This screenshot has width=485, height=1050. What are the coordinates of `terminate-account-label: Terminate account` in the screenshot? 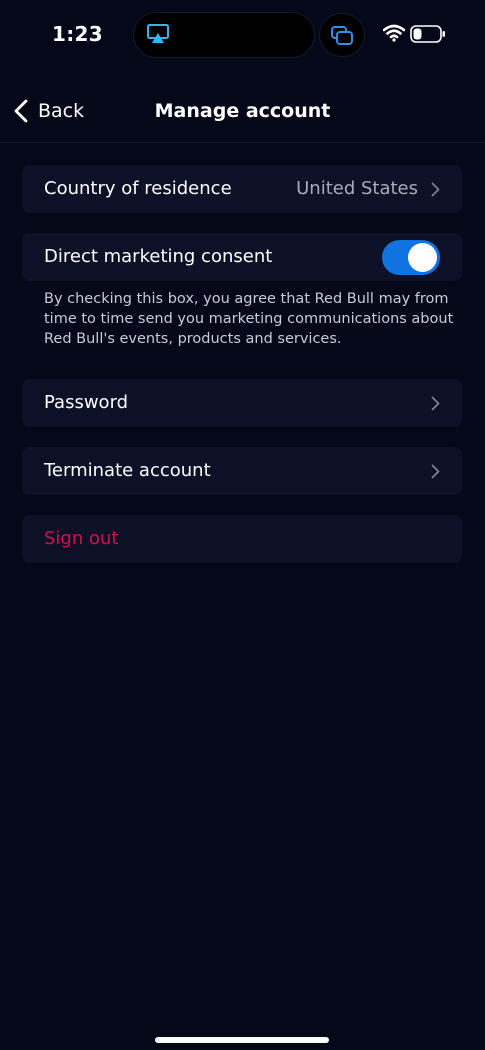 It's located at (127, 470).